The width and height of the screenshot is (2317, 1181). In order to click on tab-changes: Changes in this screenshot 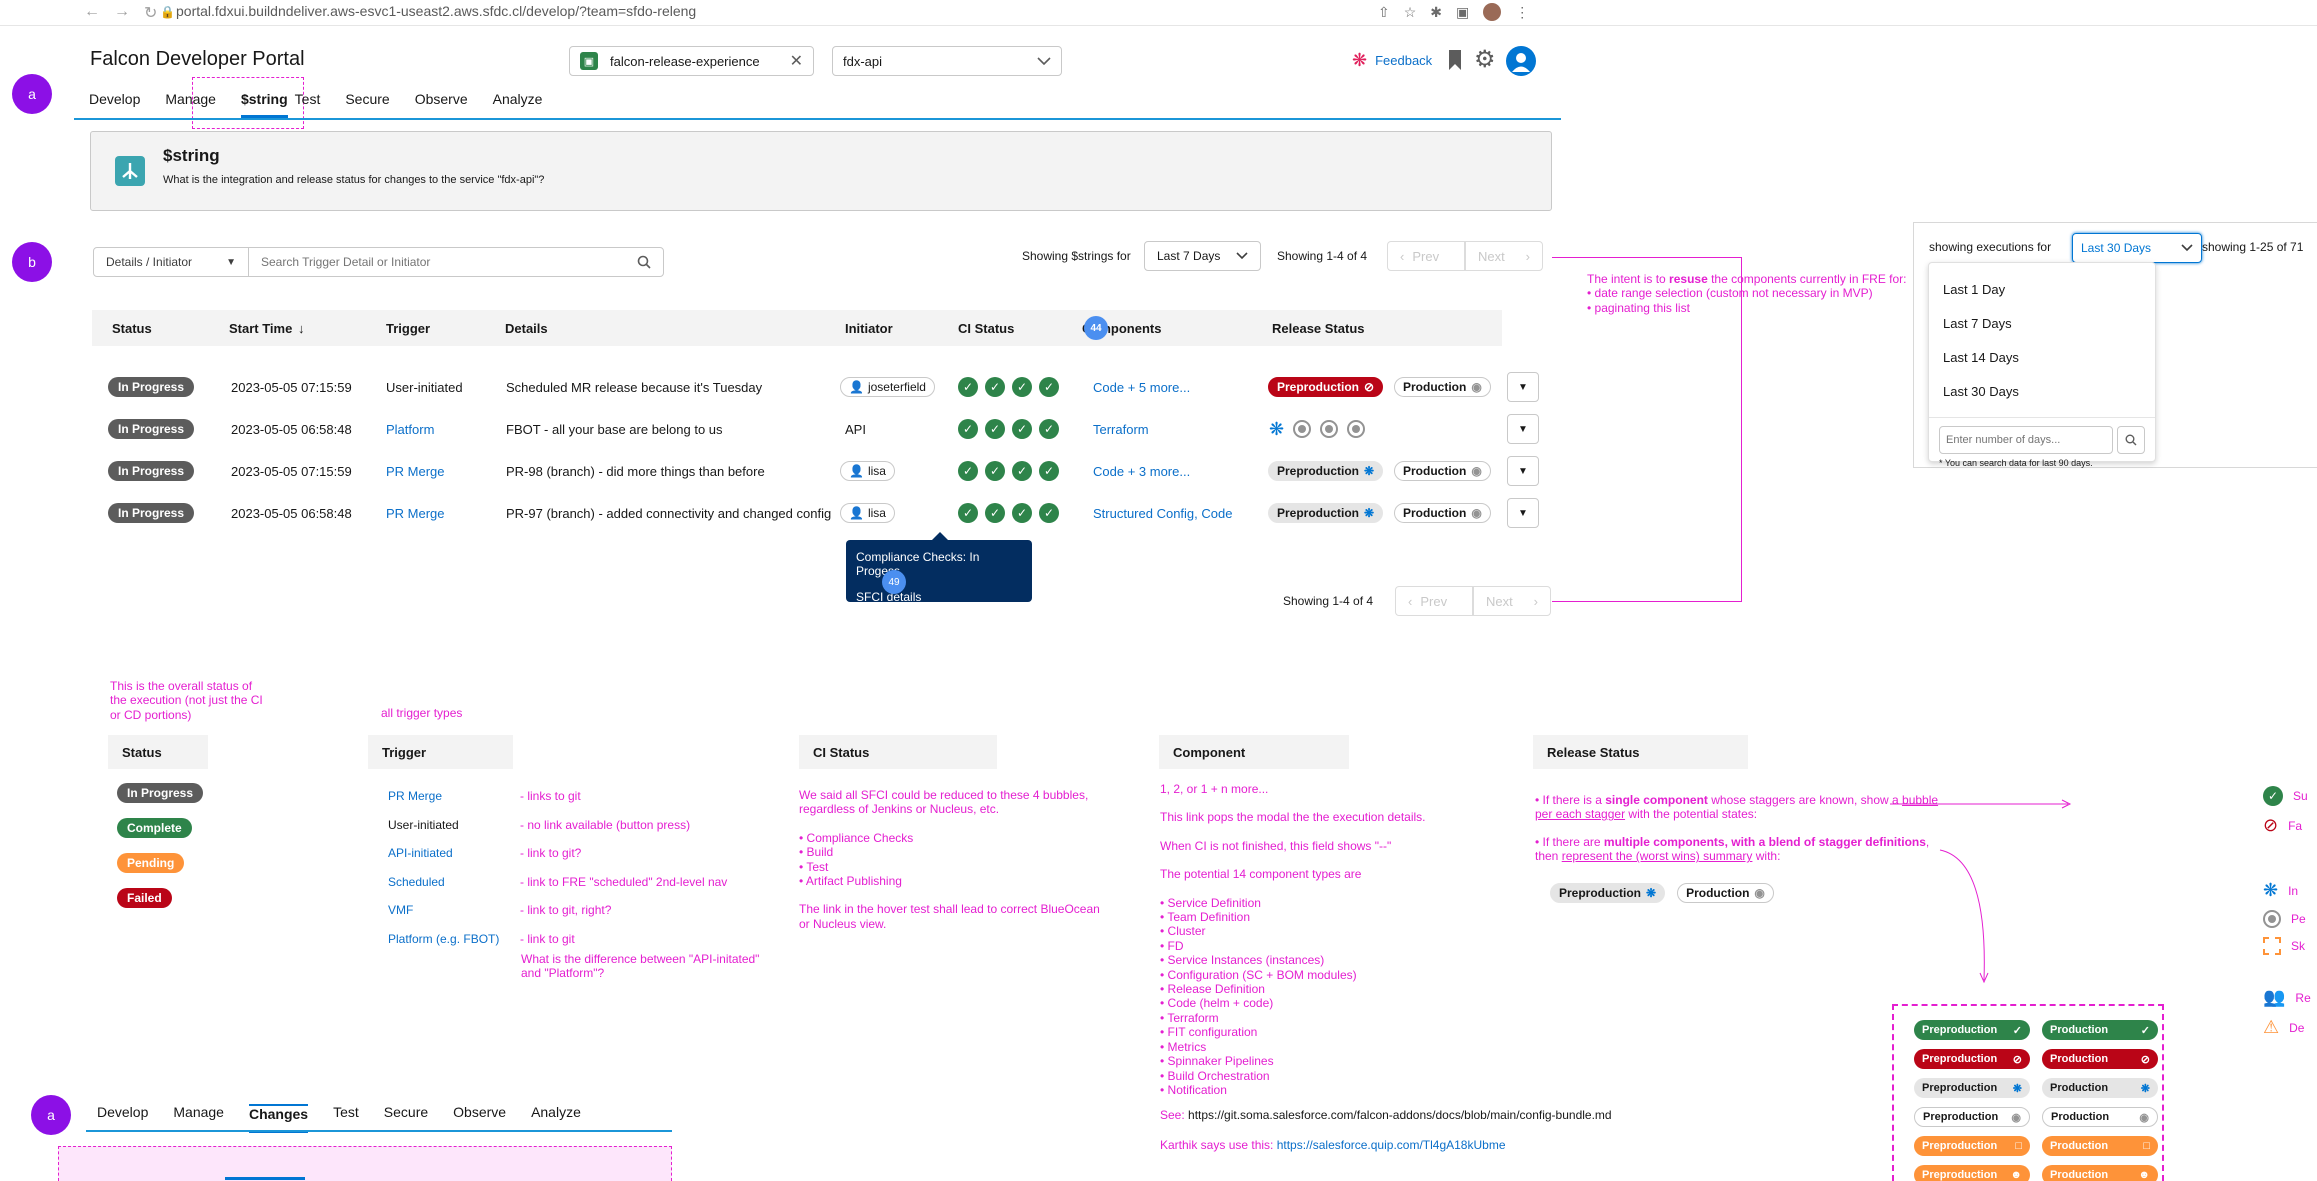, I will do `click(278, 1118)`.